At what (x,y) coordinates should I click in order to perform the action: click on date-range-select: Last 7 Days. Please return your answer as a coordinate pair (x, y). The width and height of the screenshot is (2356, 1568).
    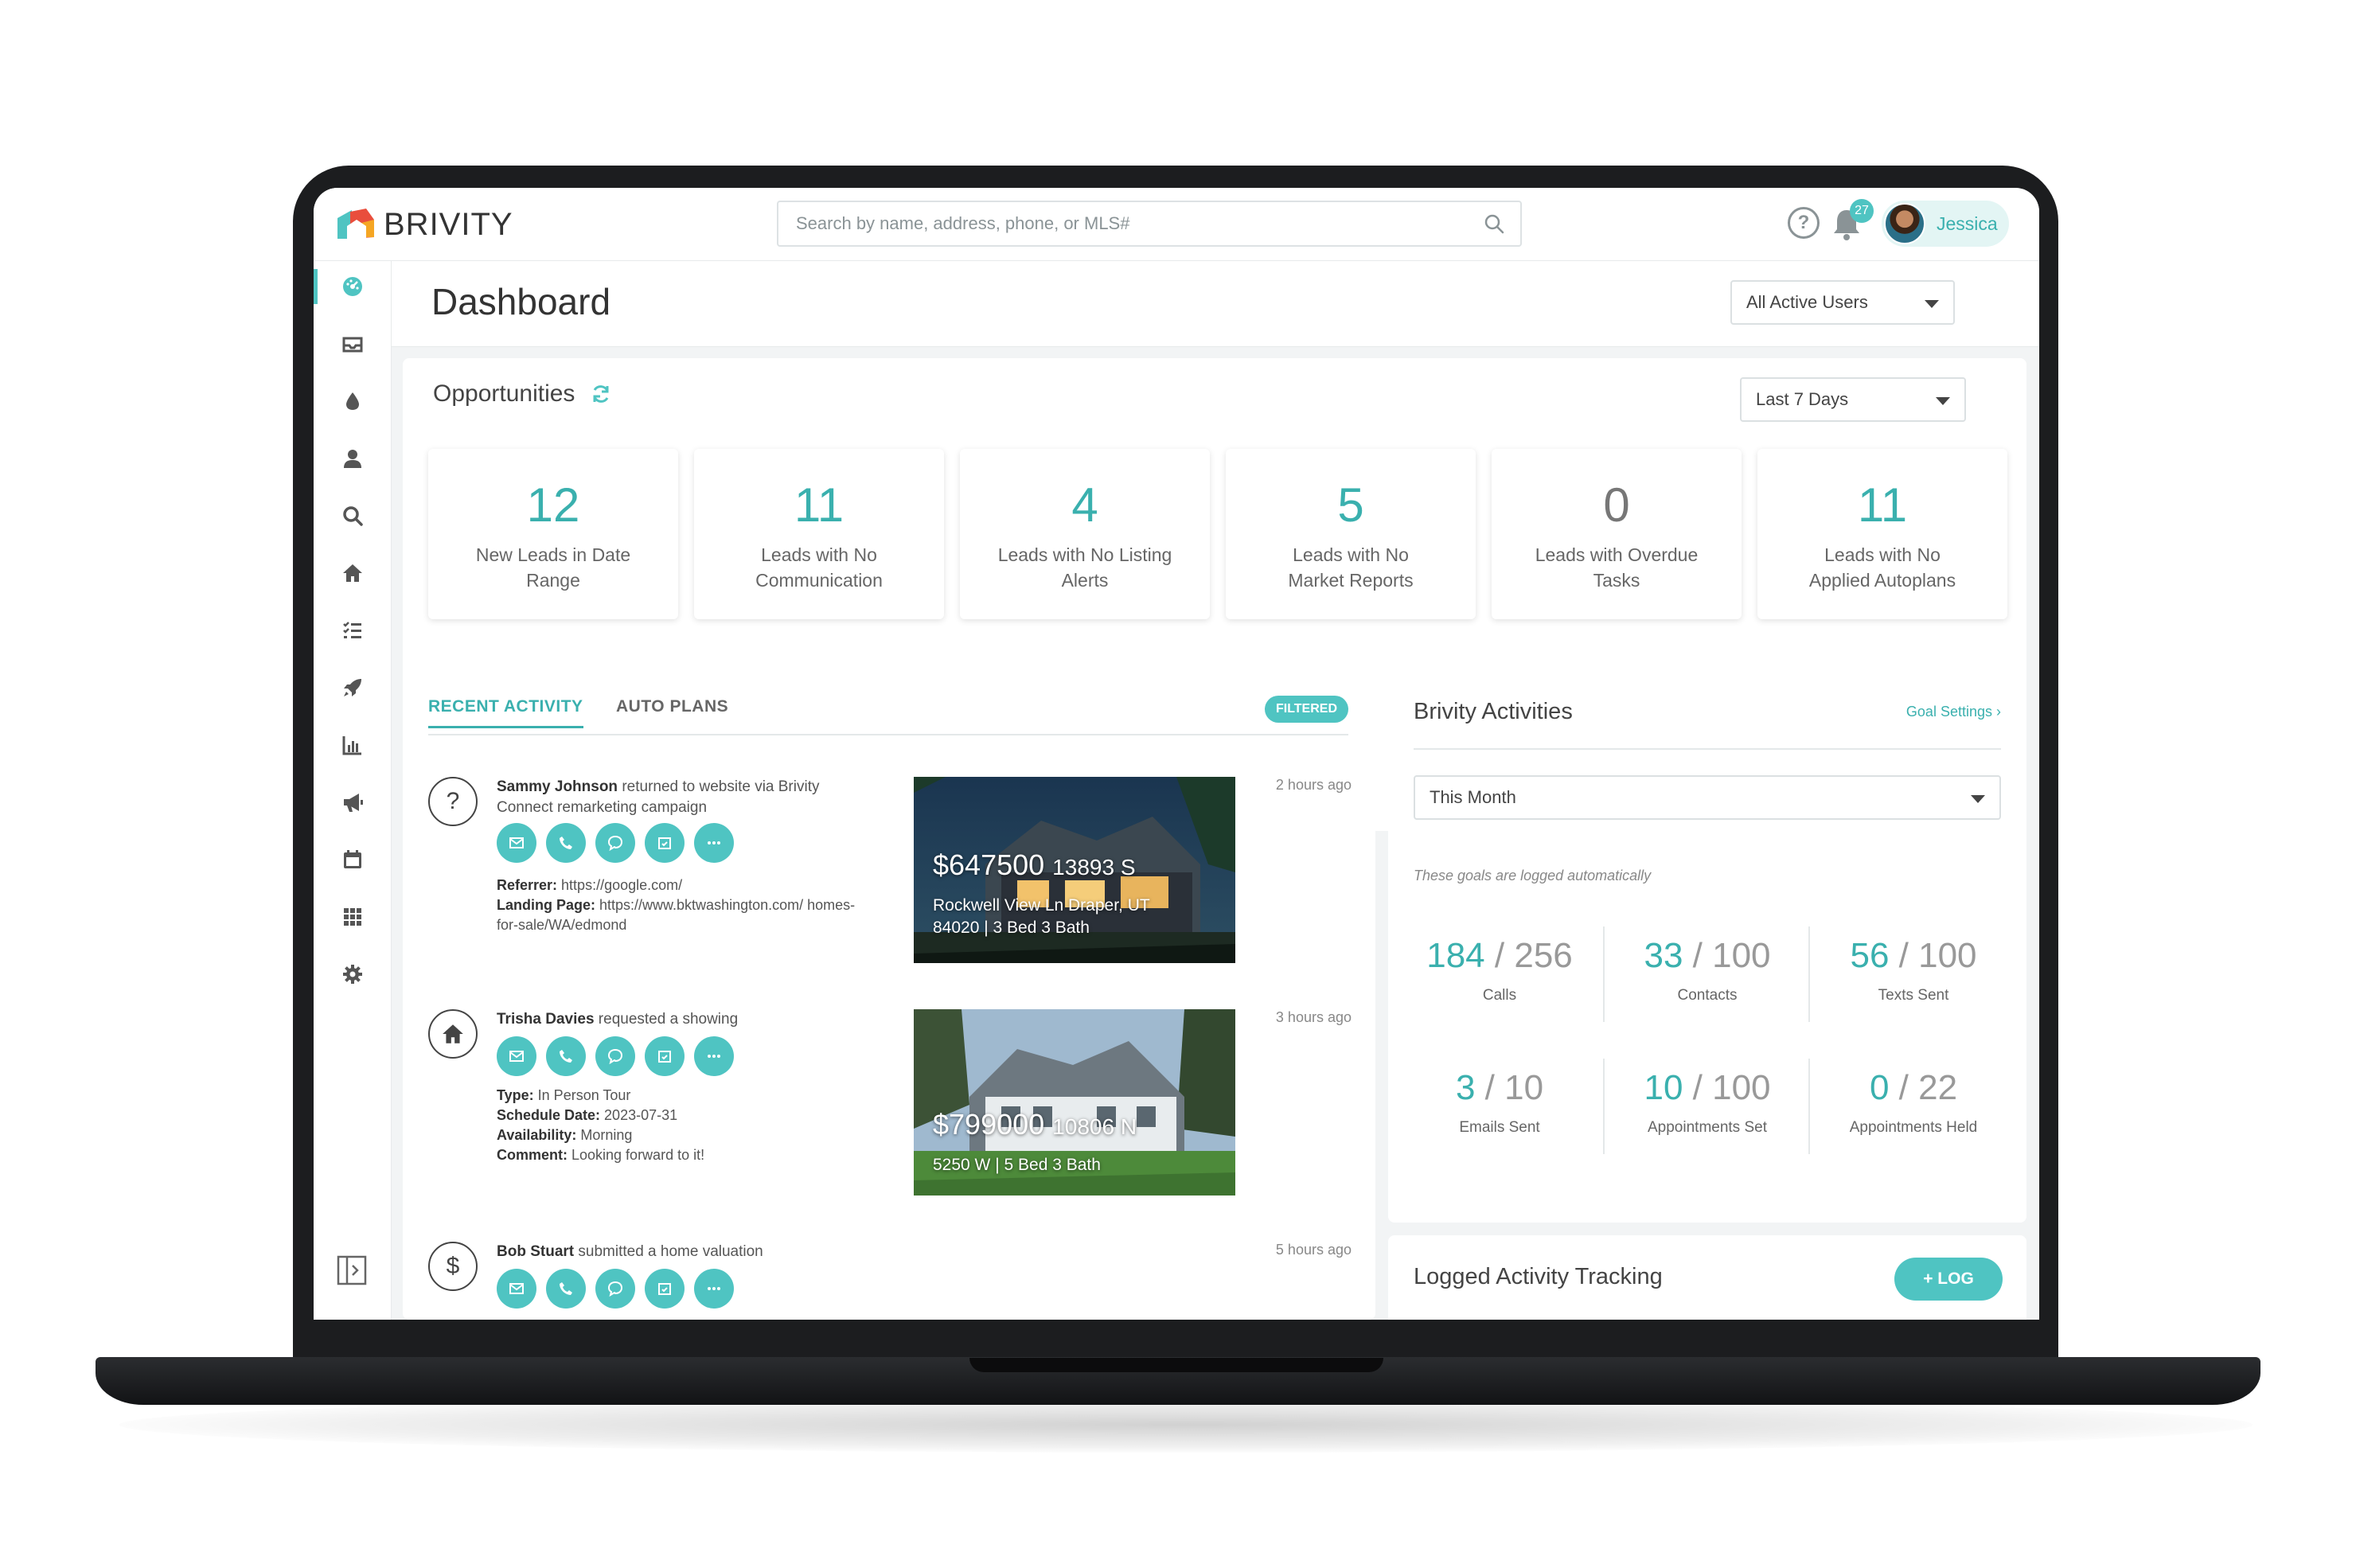
    Looking at the image, I should click on (1853, 400).